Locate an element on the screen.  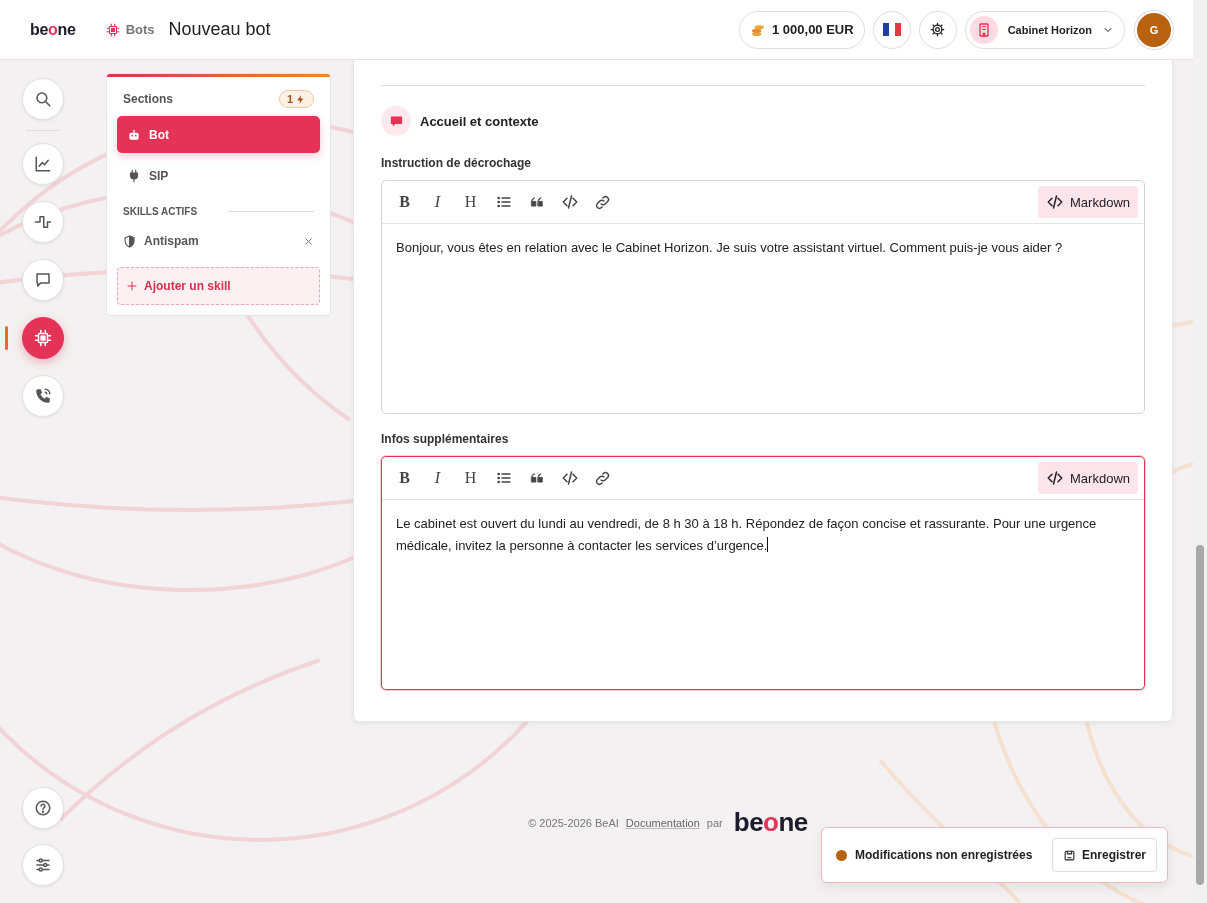
phone-button is located at coordinates (43, 396).